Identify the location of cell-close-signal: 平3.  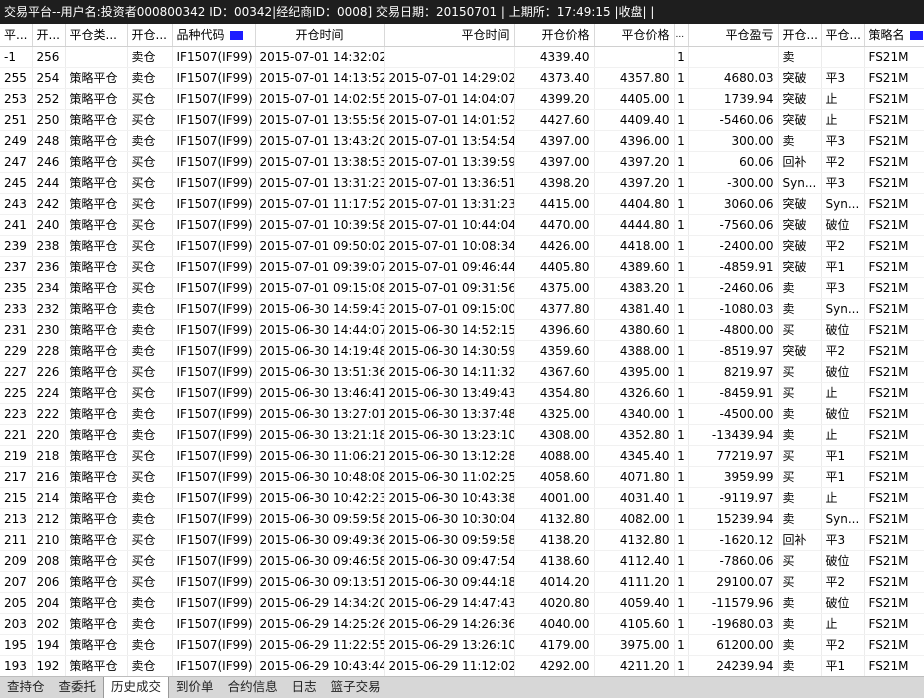
(843, 540).